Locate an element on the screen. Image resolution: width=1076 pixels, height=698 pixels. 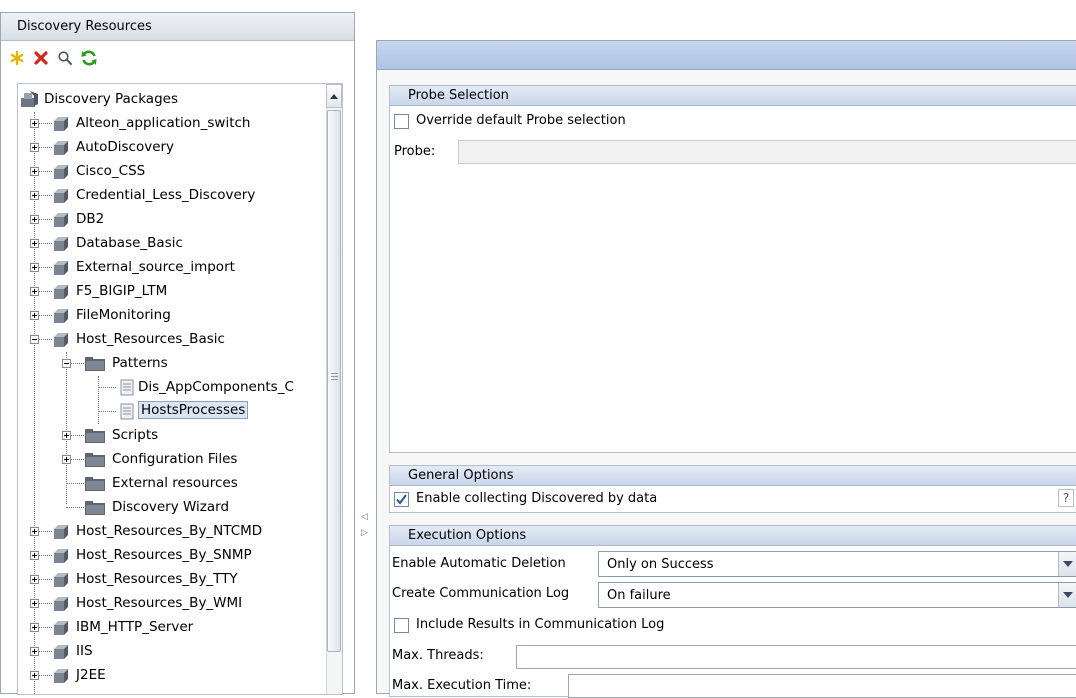
package-node: External_source_import is located at coordinates (168, 268).